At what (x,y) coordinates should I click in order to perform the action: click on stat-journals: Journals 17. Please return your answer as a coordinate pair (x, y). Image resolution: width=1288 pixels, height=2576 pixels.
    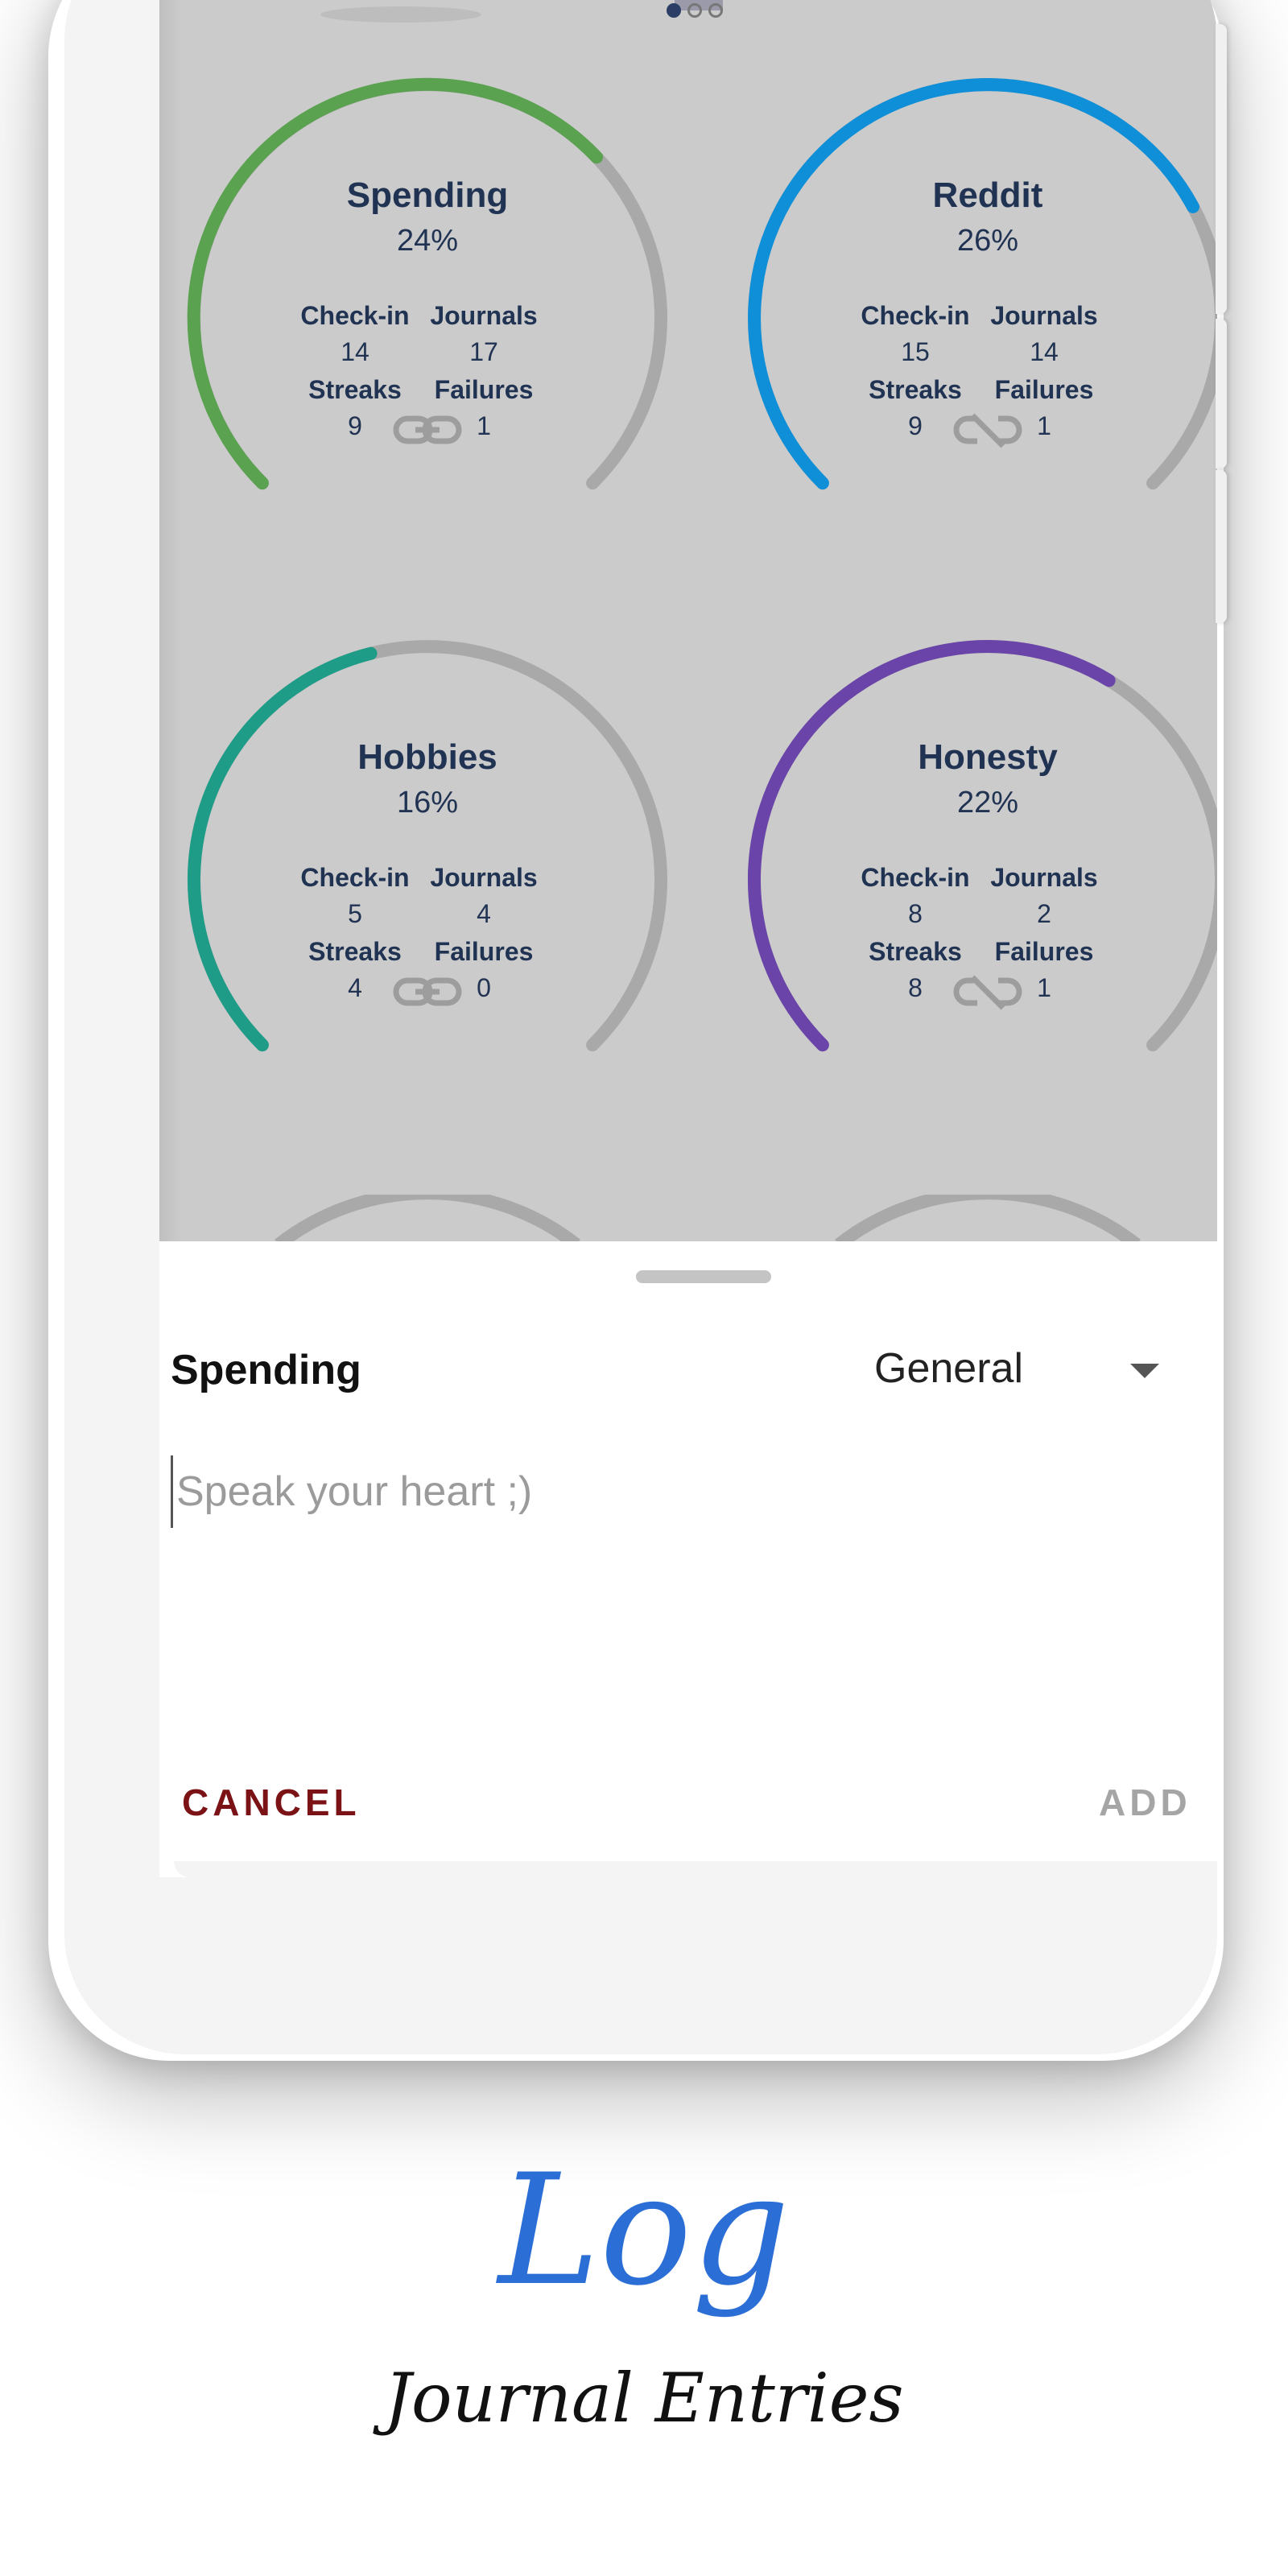
    Looking at the image, I should click on (483, 334).